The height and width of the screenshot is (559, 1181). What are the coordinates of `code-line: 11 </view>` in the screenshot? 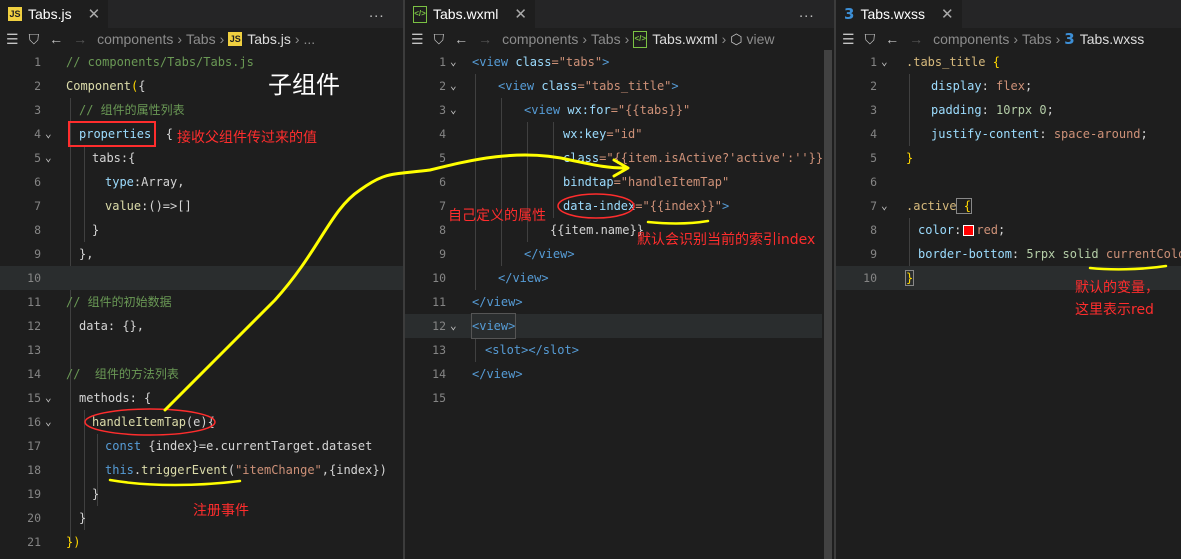 It's located at (619, 302).